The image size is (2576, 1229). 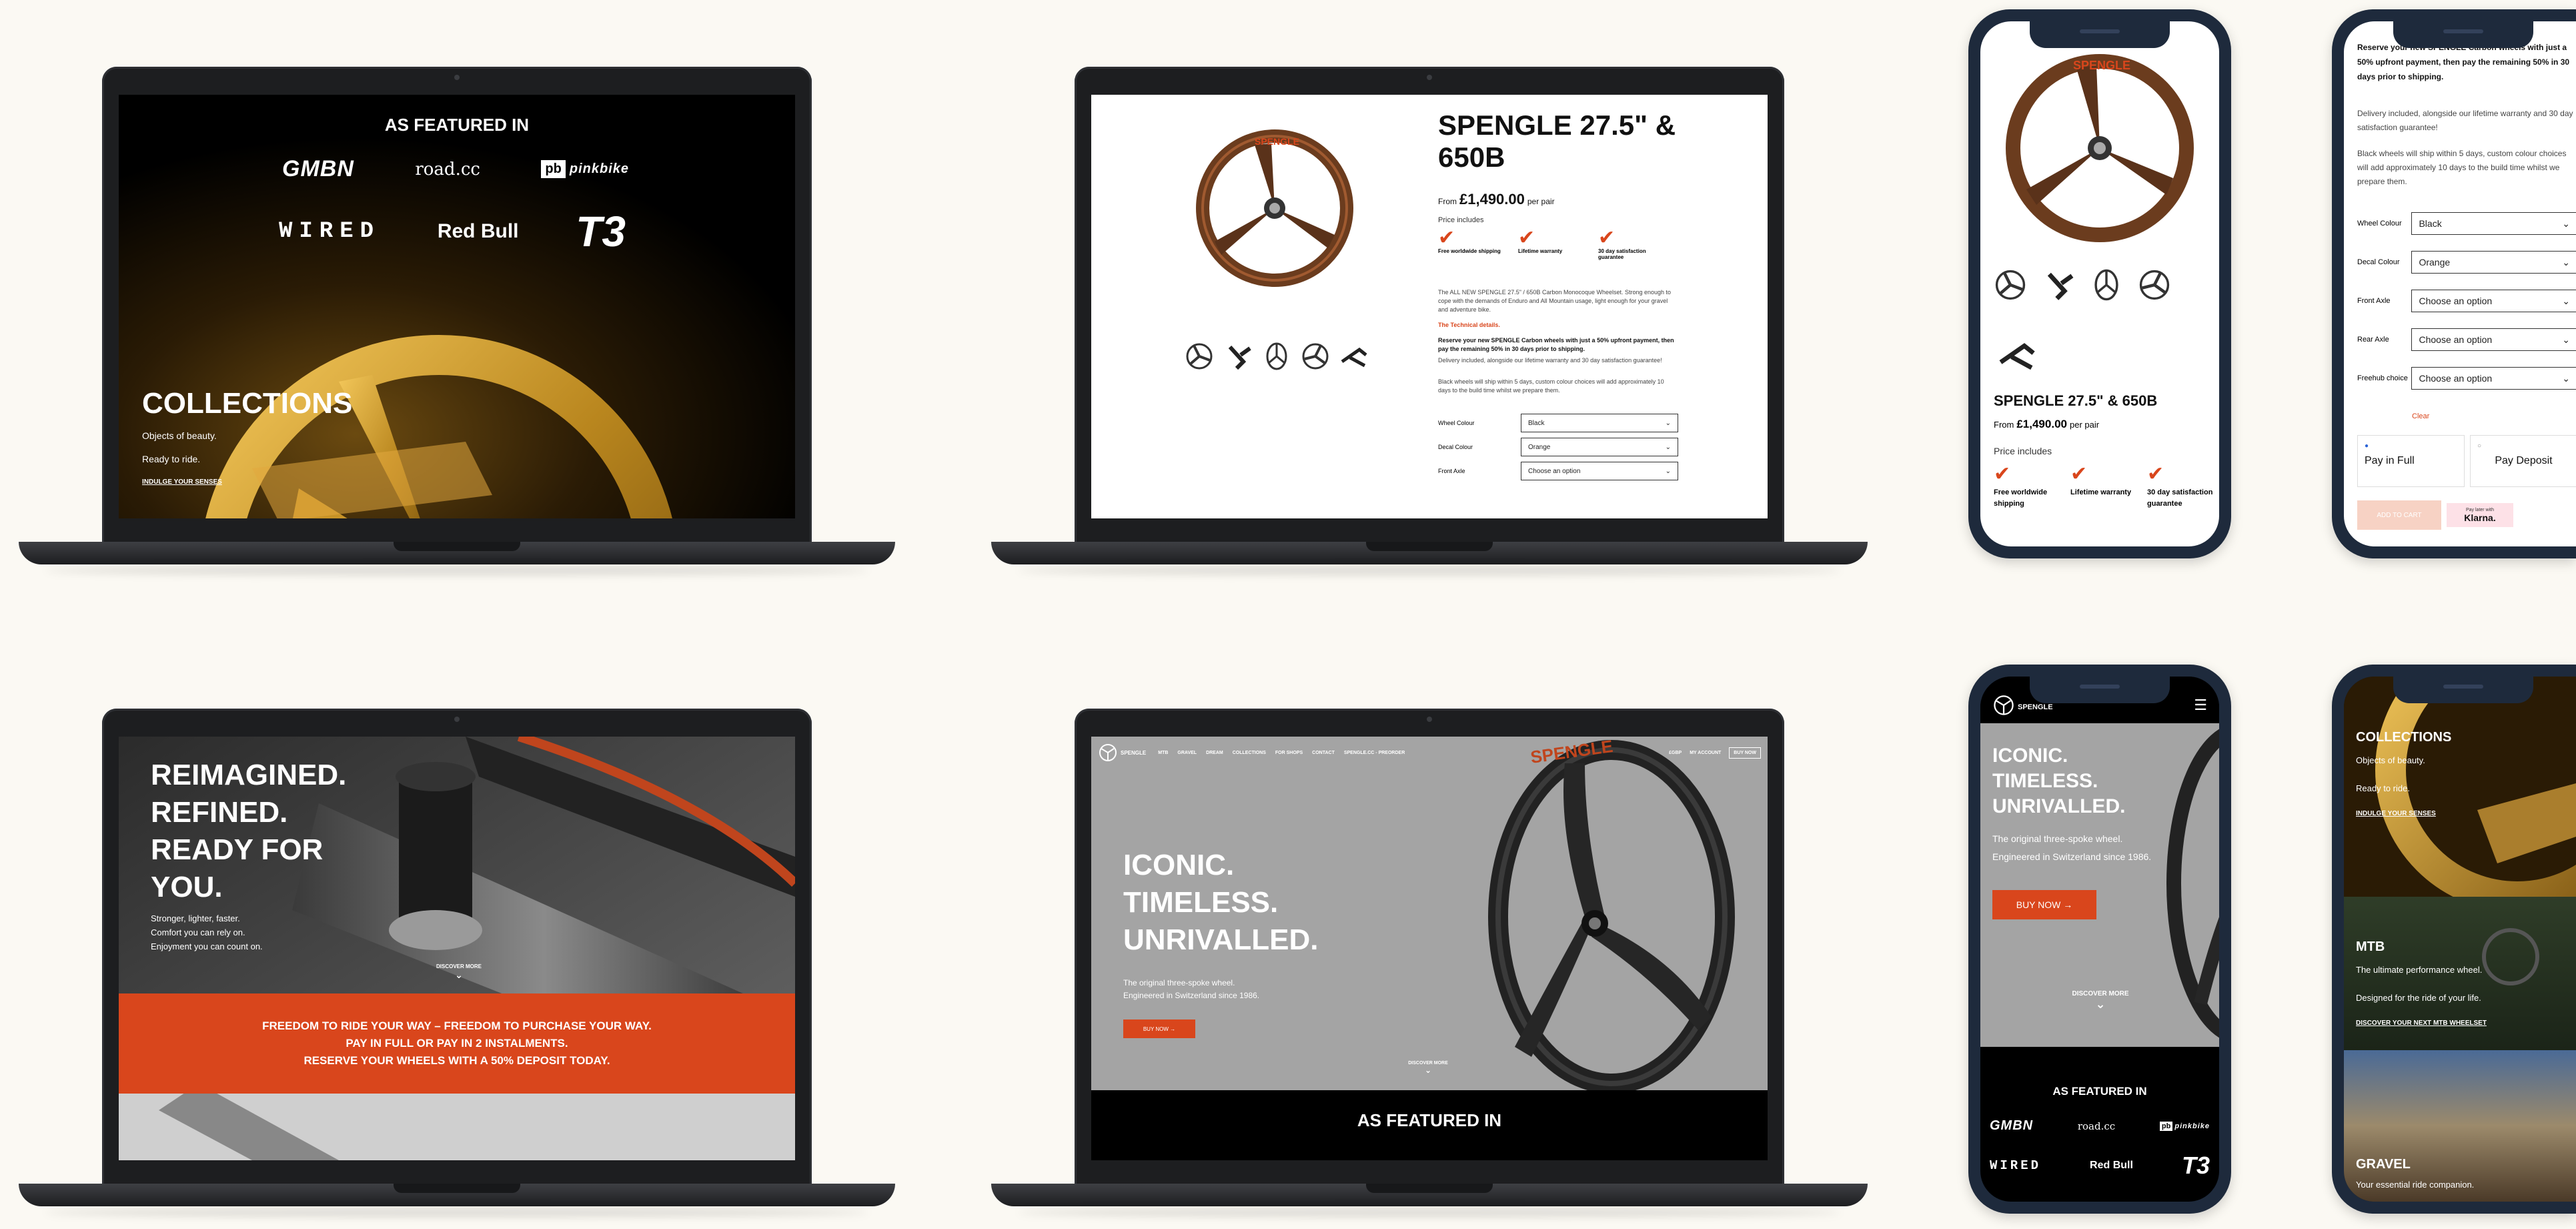 I want to click on collections-line2: Ready to ride., so click(x=2383, y=788).